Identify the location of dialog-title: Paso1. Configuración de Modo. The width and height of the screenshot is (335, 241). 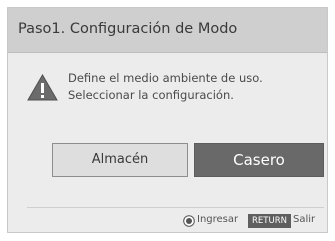
(128, 29).